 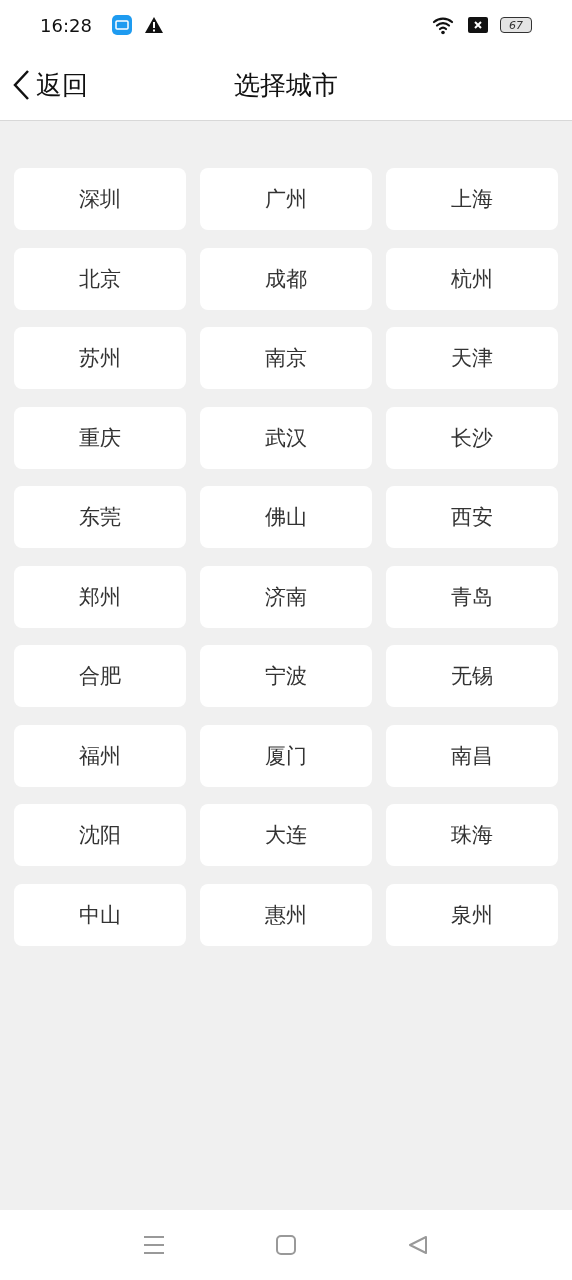 What do you see at coordinates (286, 437) in the screenshot?
I see `city-option: 武汉` at bounding box center [286, 437].